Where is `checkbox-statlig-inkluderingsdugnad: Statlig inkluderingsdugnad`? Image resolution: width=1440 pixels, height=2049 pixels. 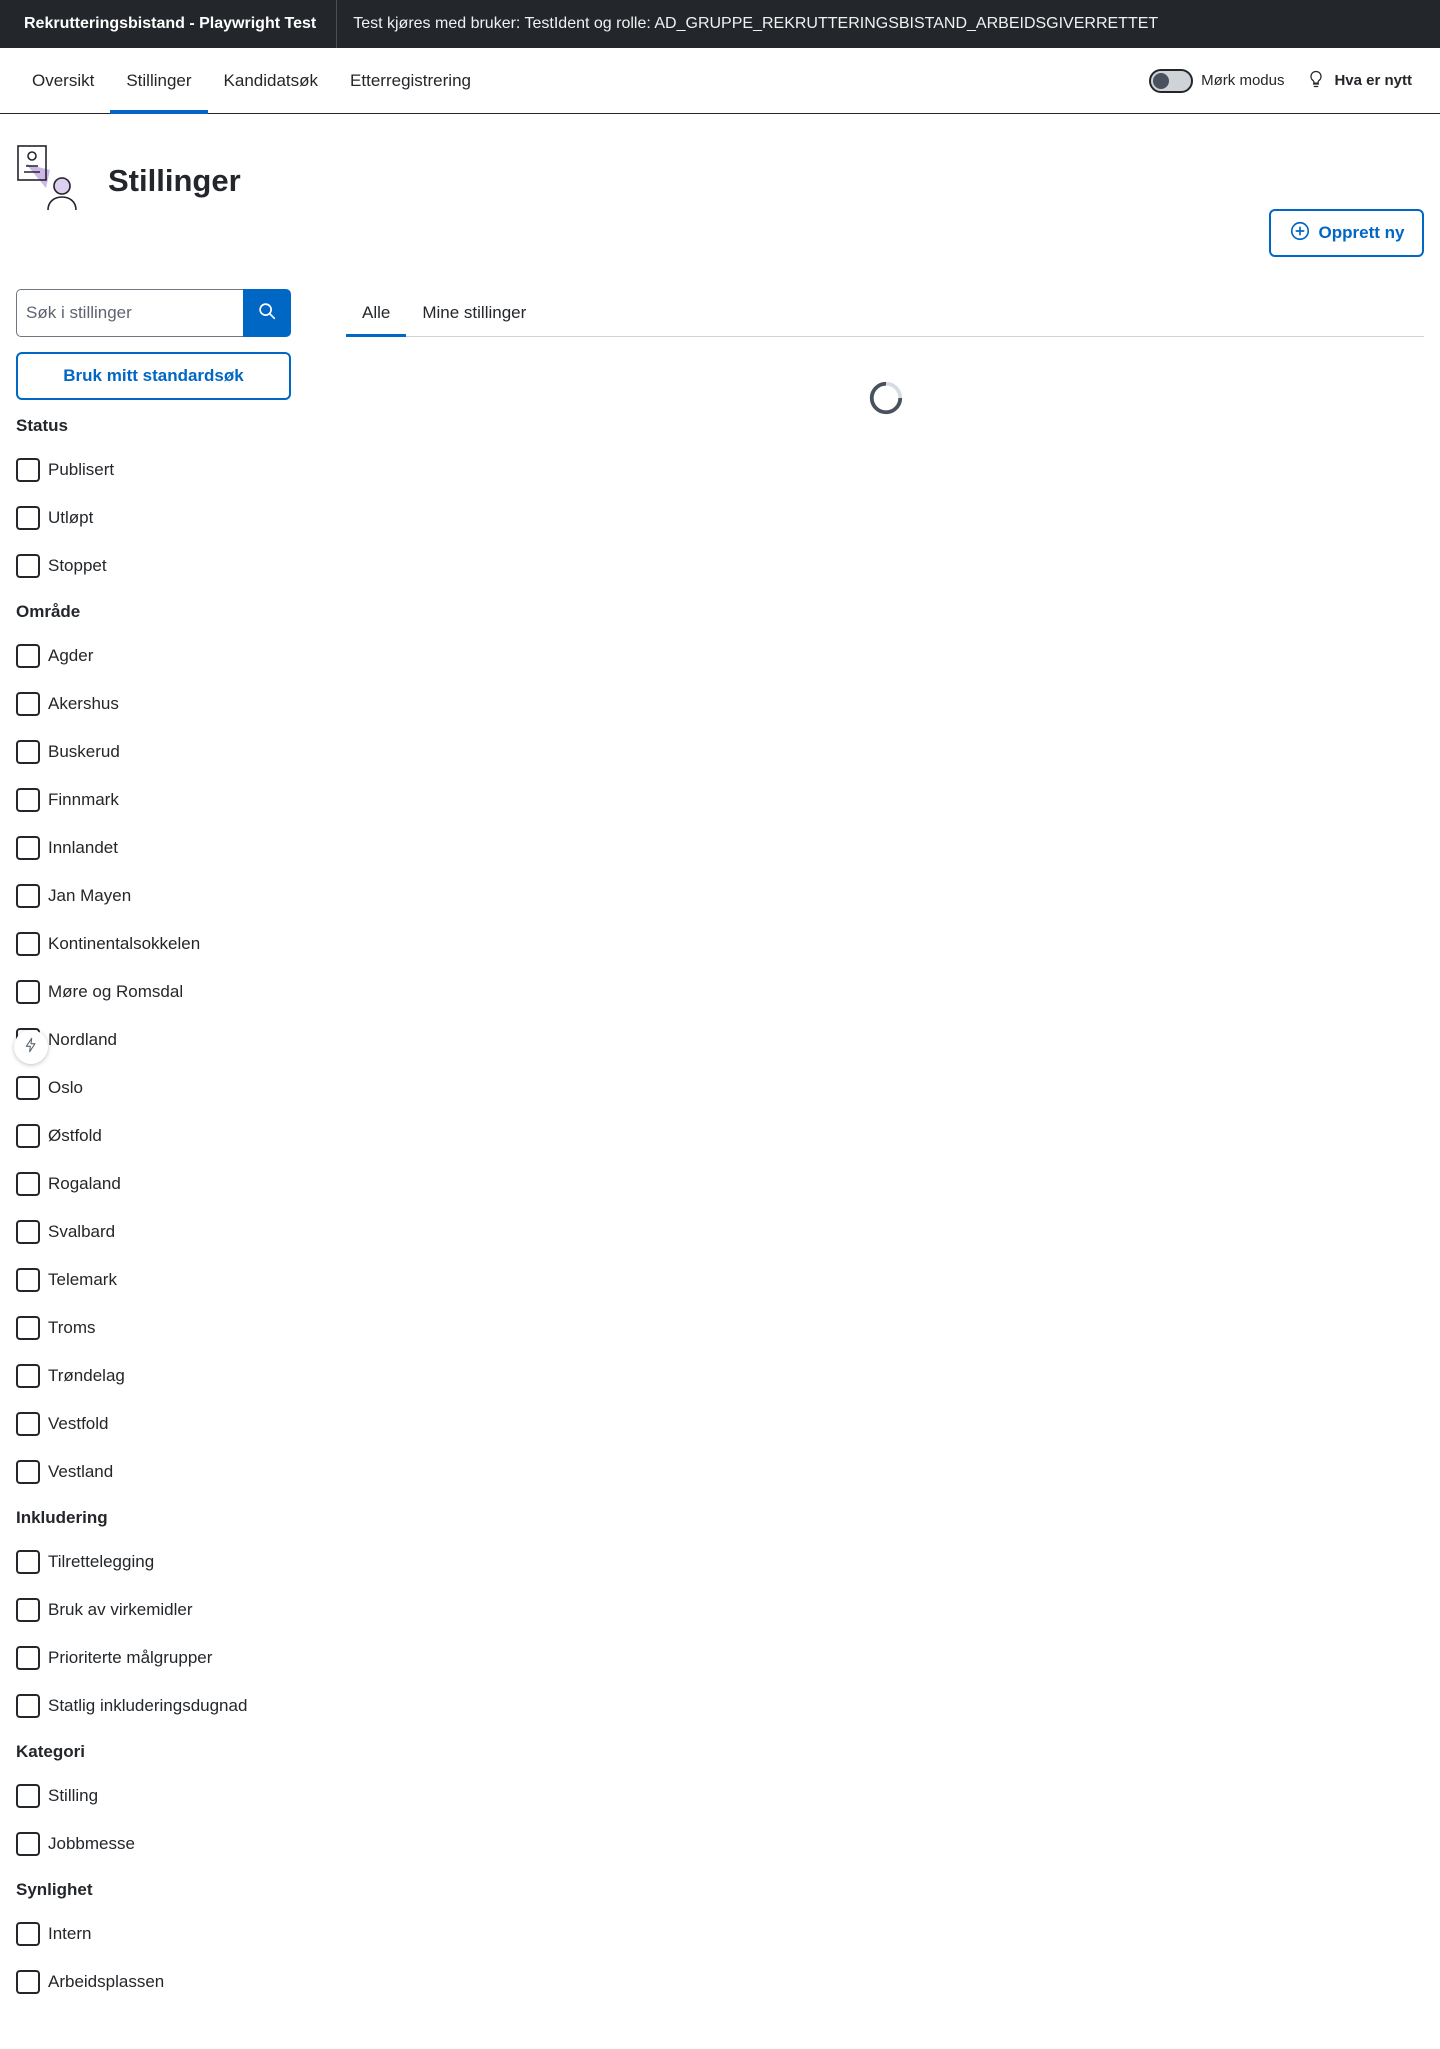 checkbox-statlig-inkluderingsdugnad: Statlig inkluderingsdugnad is located at coordinates (153, 1706).